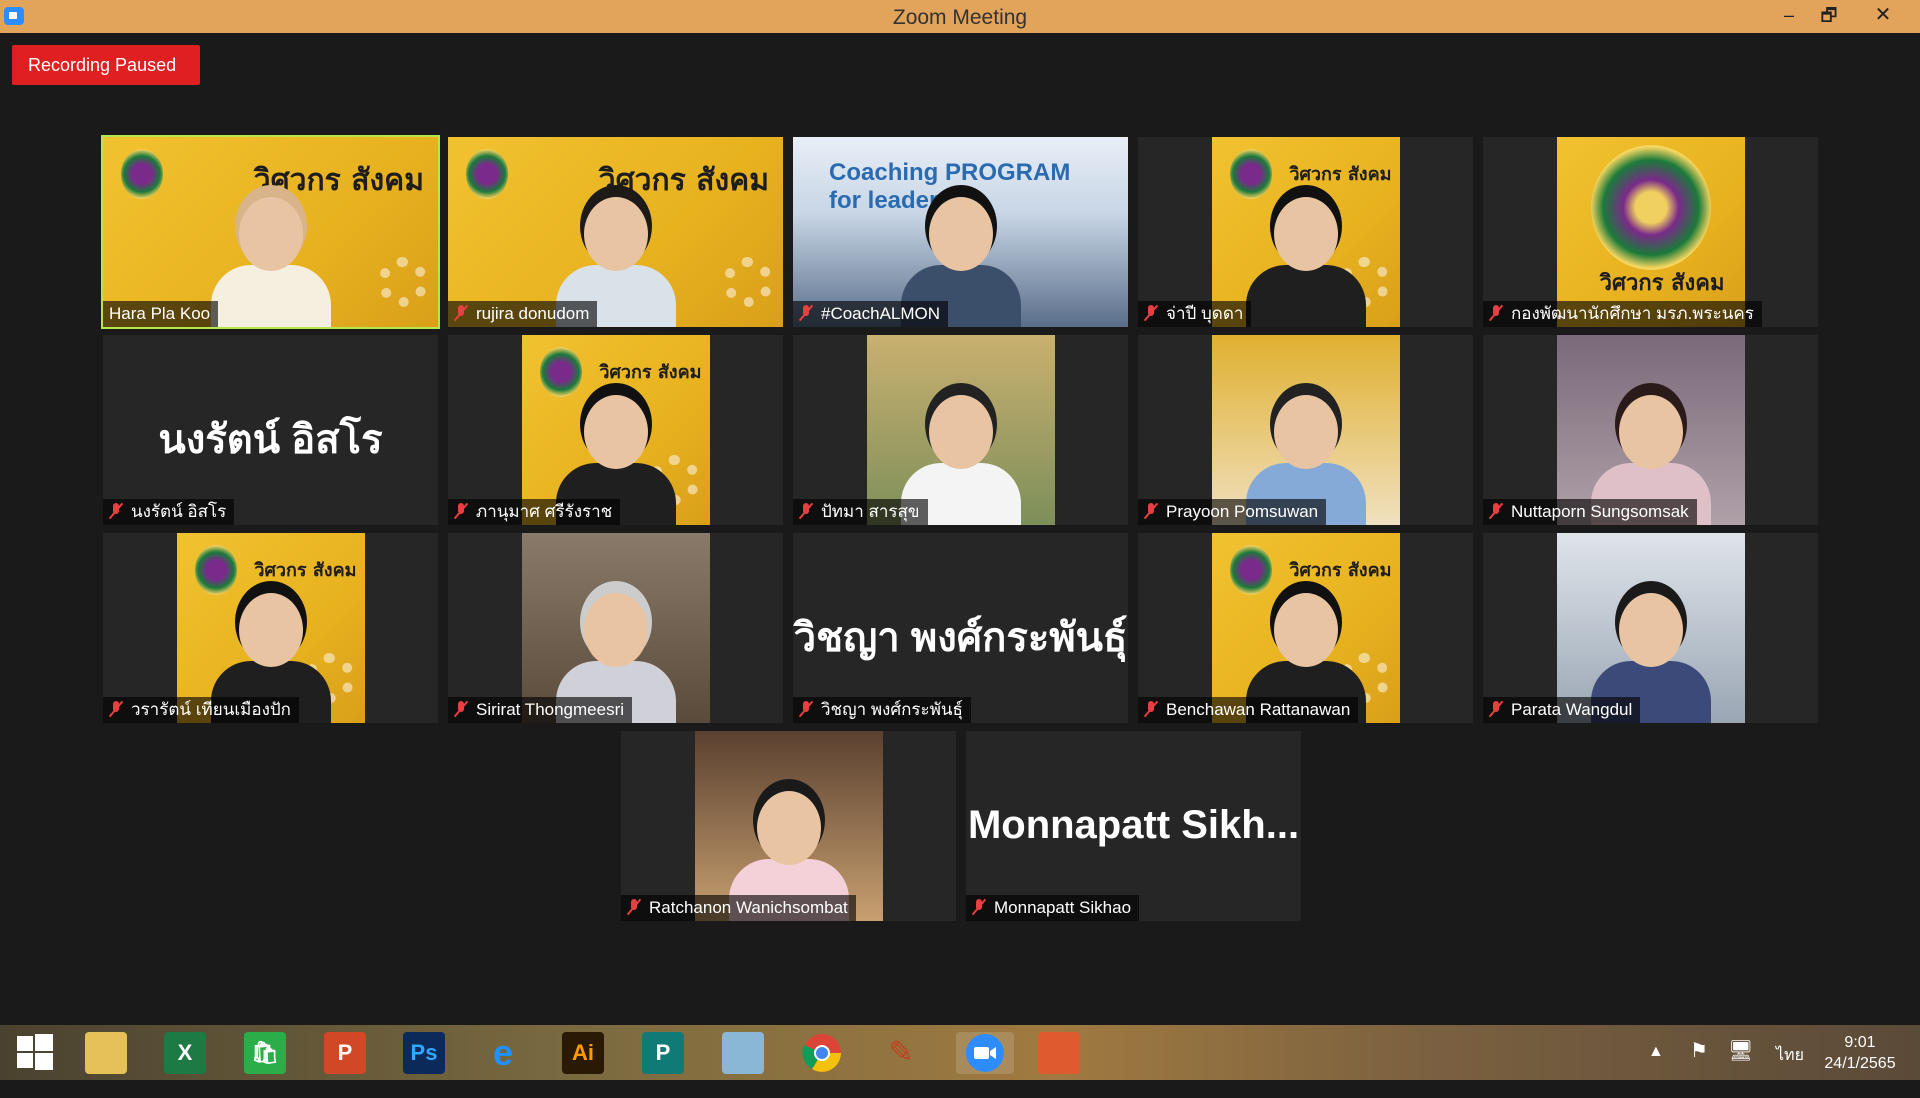 The height and width of the screenshot is (1098, 1920). I want to click on participant-name-label: ปัทมา สารสุข, so click(860, 512).